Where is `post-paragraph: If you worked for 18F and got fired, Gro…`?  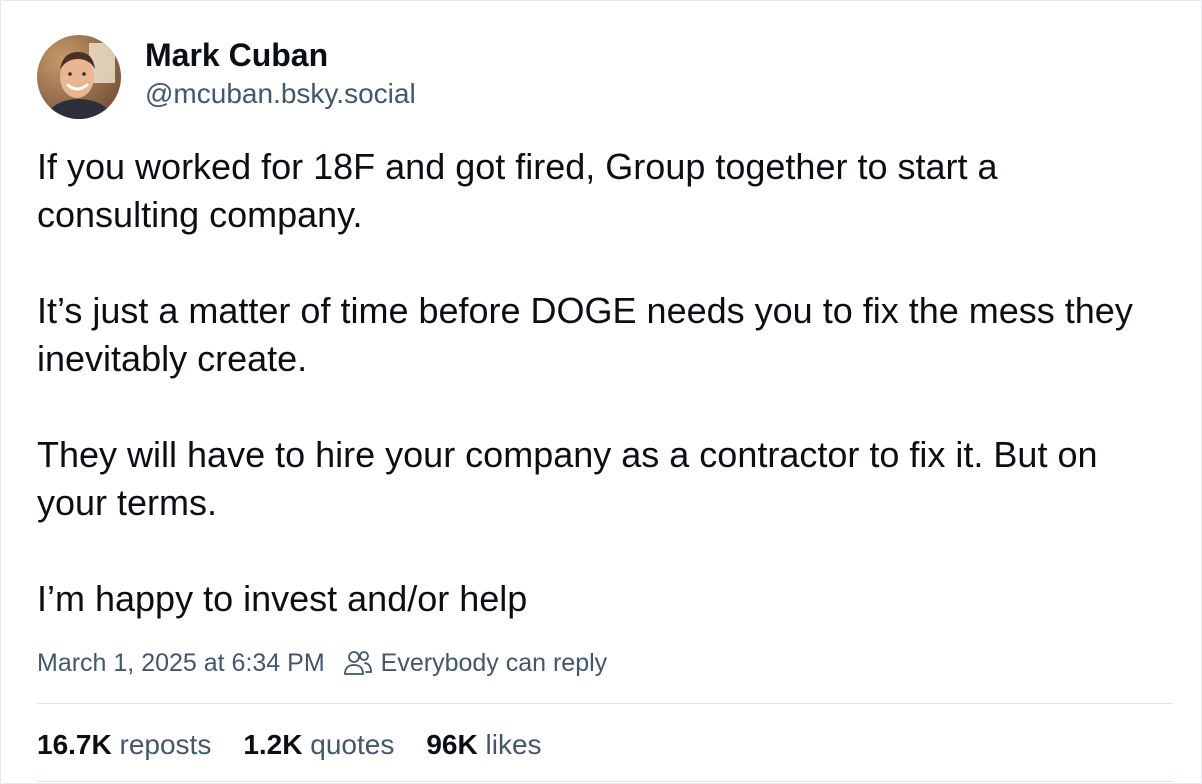
post-paragraph: If you worked for 18F and got fired, Gro… is located at coordinates (517, 190).